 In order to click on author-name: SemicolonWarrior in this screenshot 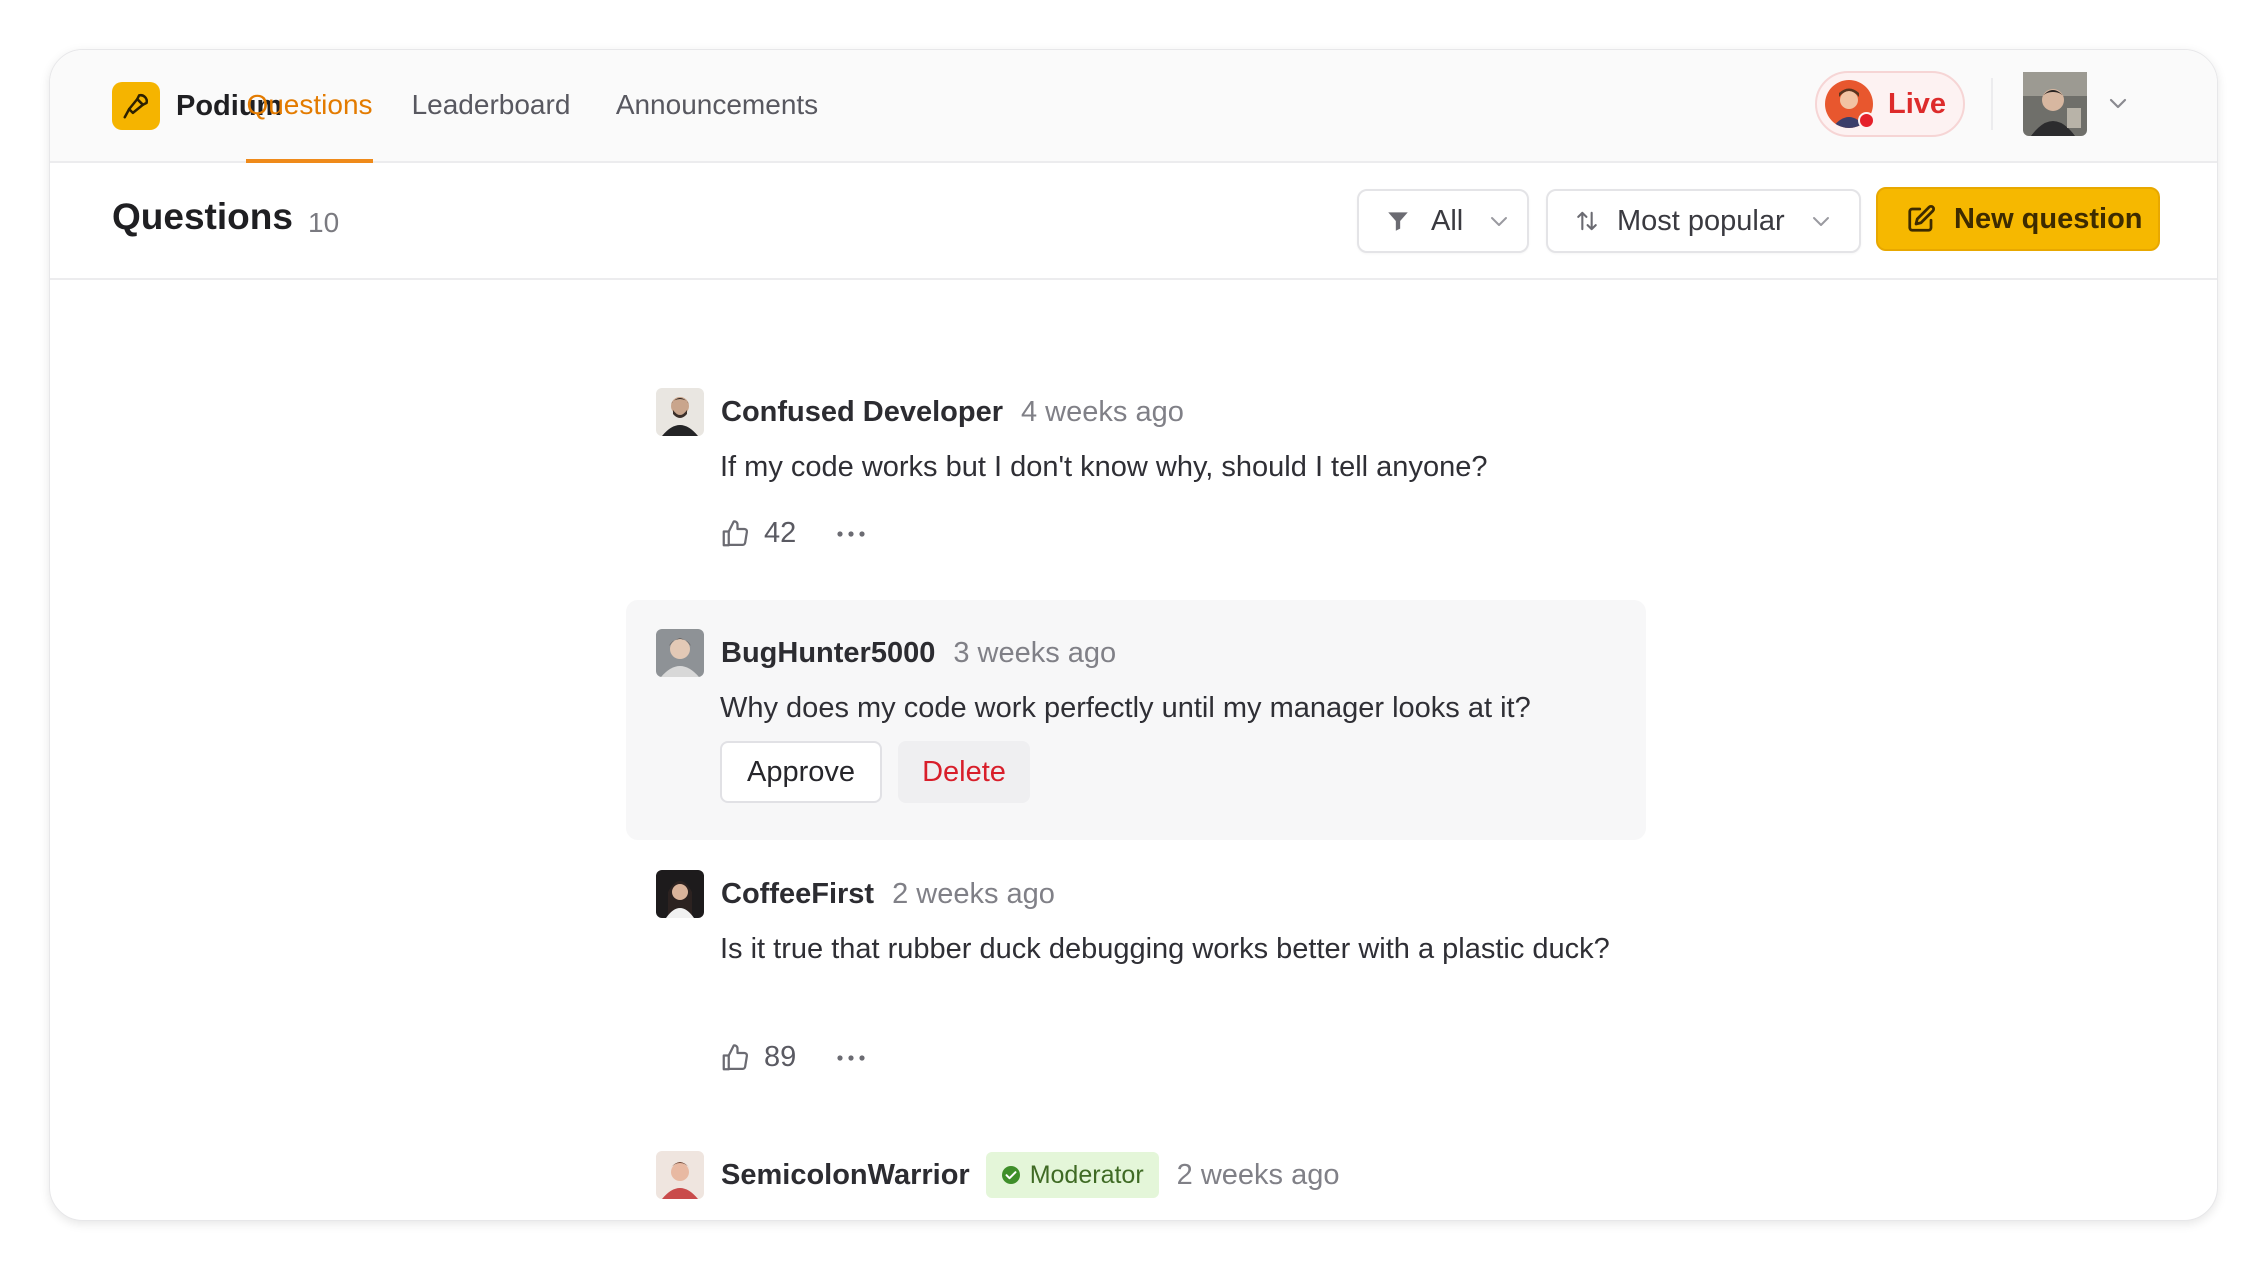, I will do `click(845, 1175)`.